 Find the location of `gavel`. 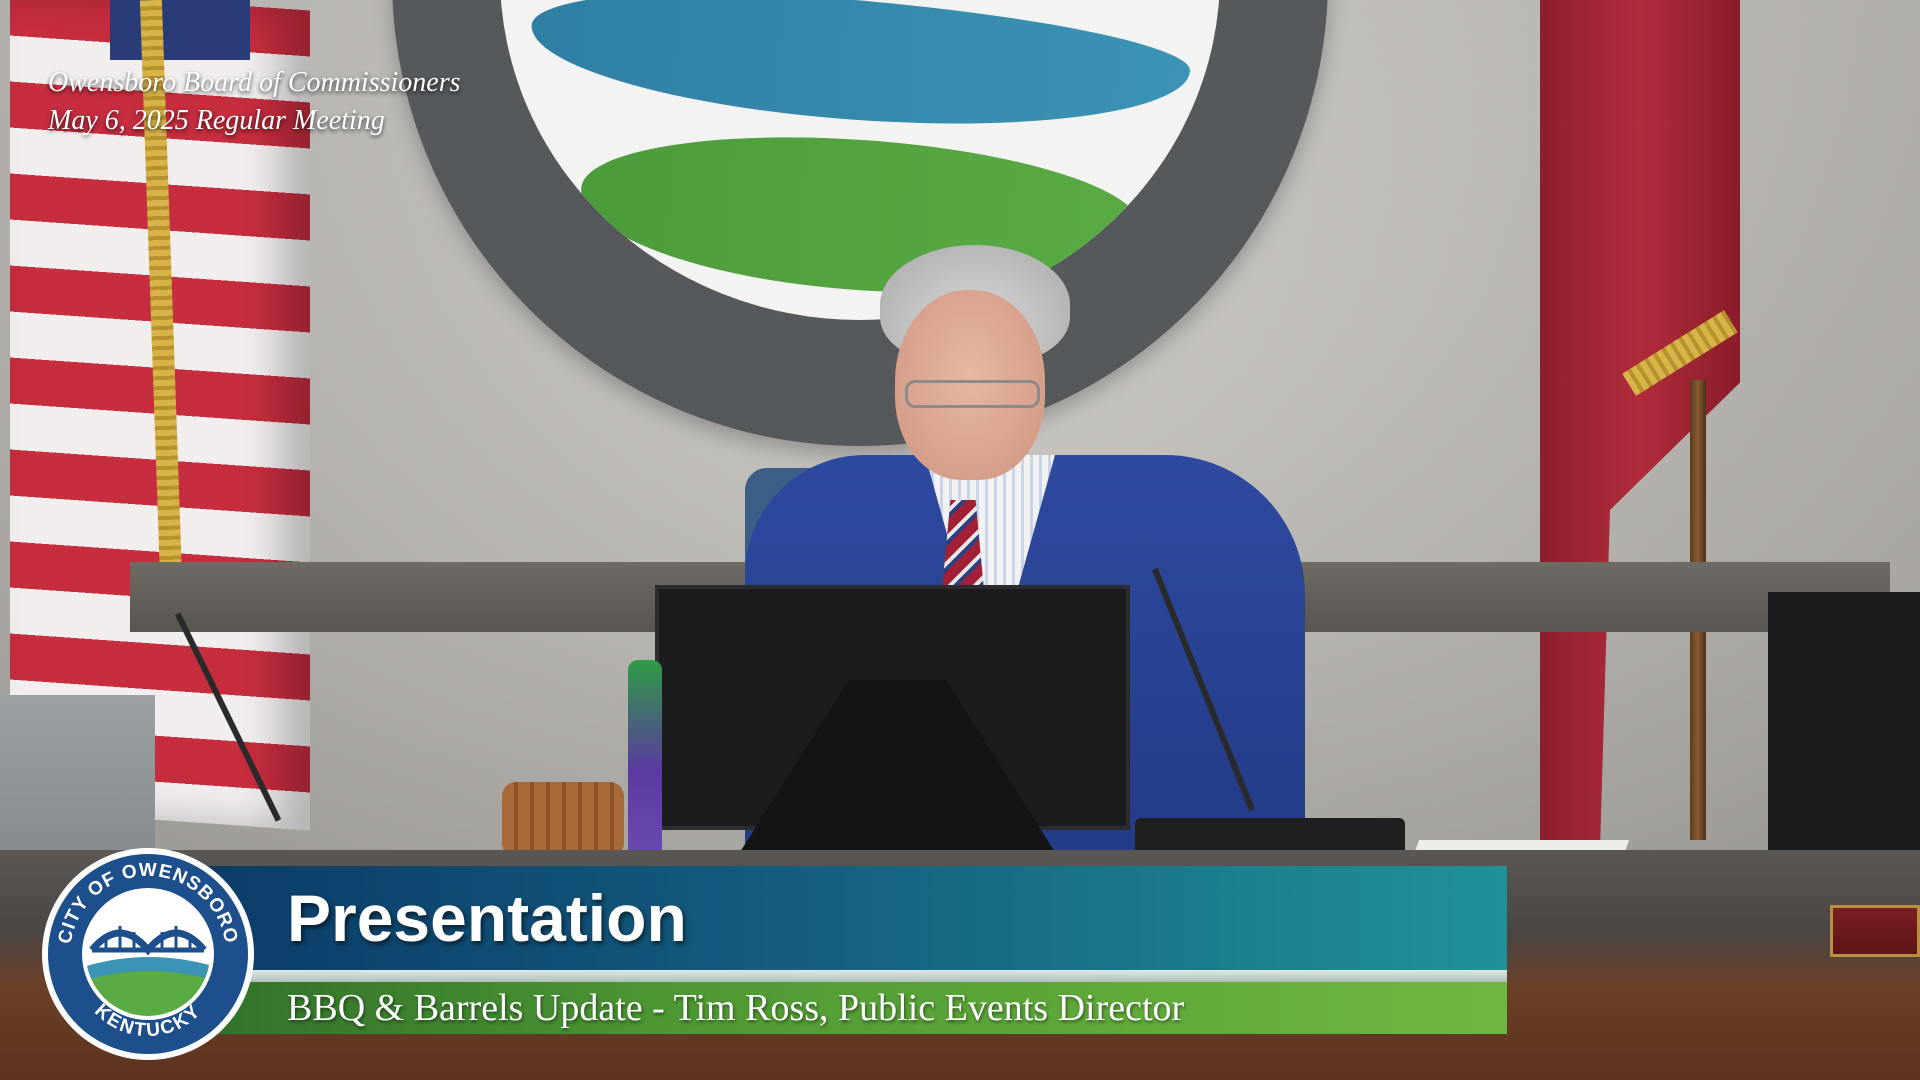

gavel is located at coordinates (563, 819).